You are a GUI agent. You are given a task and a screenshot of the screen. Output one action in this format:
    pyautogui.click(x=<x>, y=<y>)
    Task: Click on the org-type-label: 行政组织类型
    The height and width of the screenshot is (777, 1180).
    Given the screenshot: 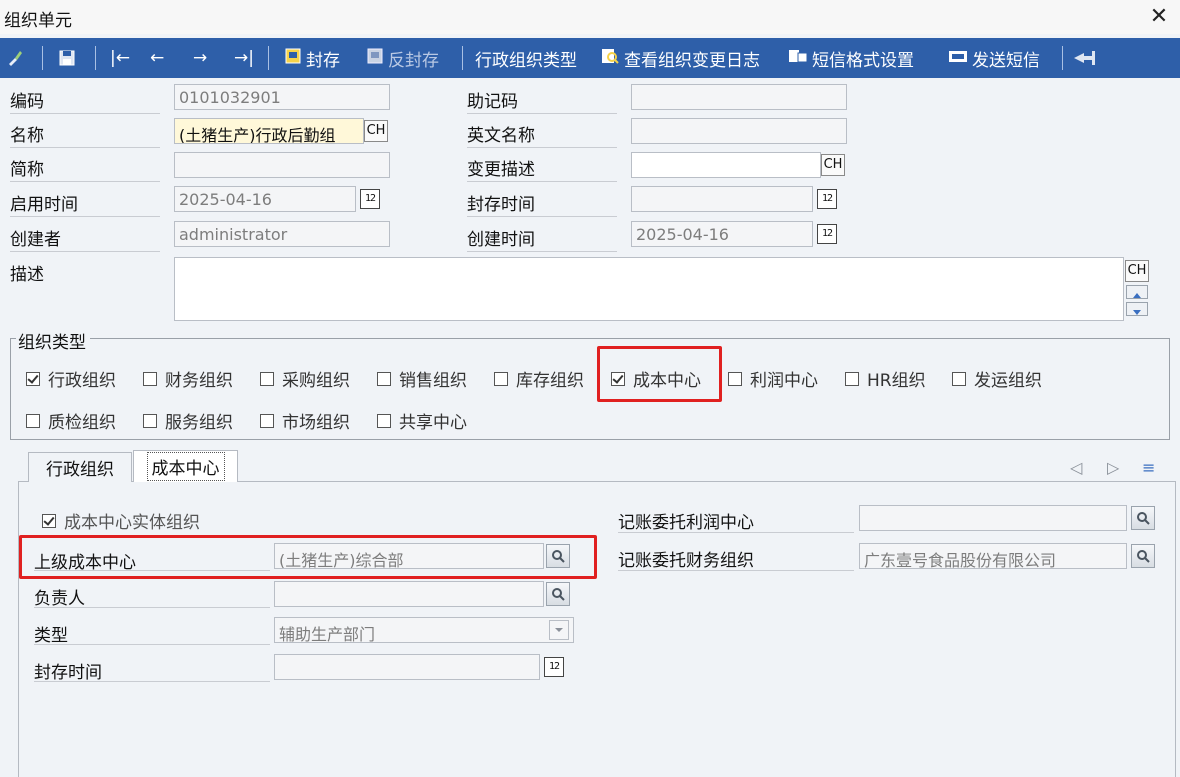 What is the action you would take?
    pyautogui.click(x=526, y=60)
    